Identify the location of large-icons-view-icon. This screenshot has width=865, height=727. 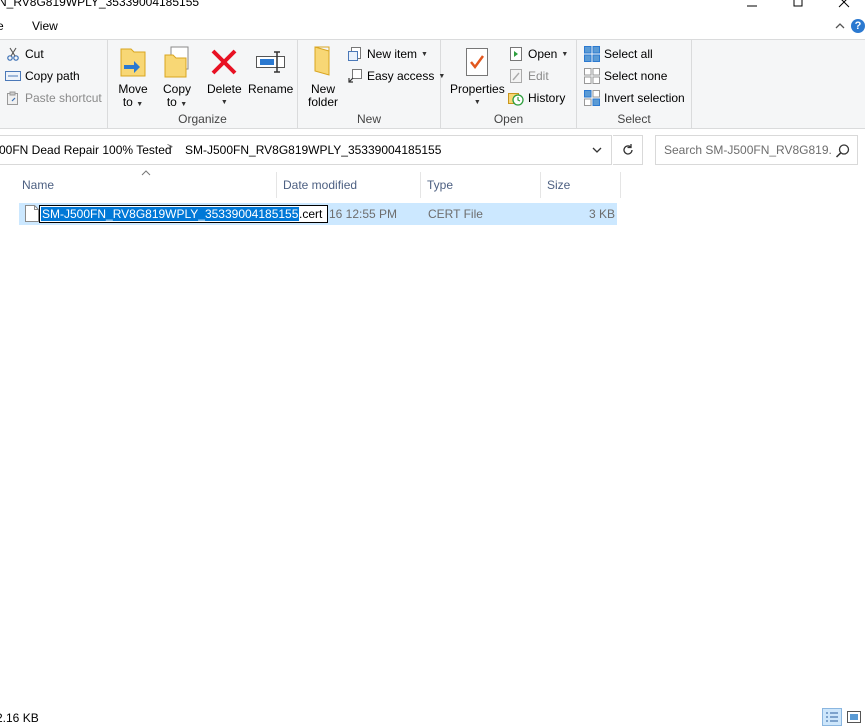
(854, 717).